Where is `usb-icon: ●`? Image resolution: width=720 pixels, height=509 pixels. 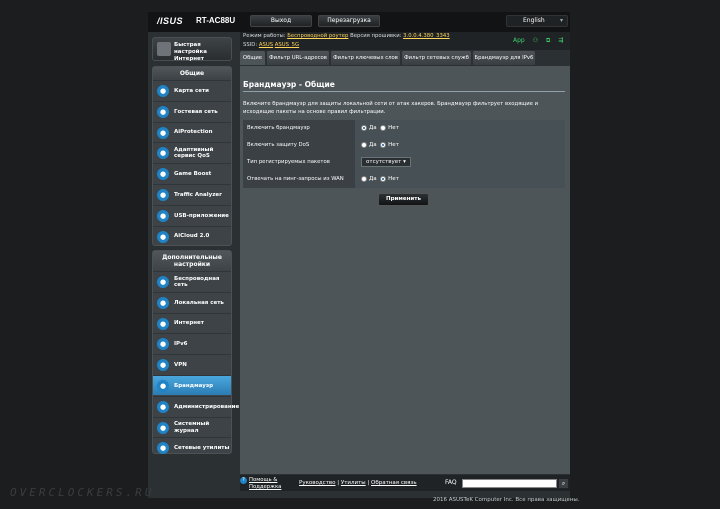 usb-icon: ● is located at coordinates (163, 215).